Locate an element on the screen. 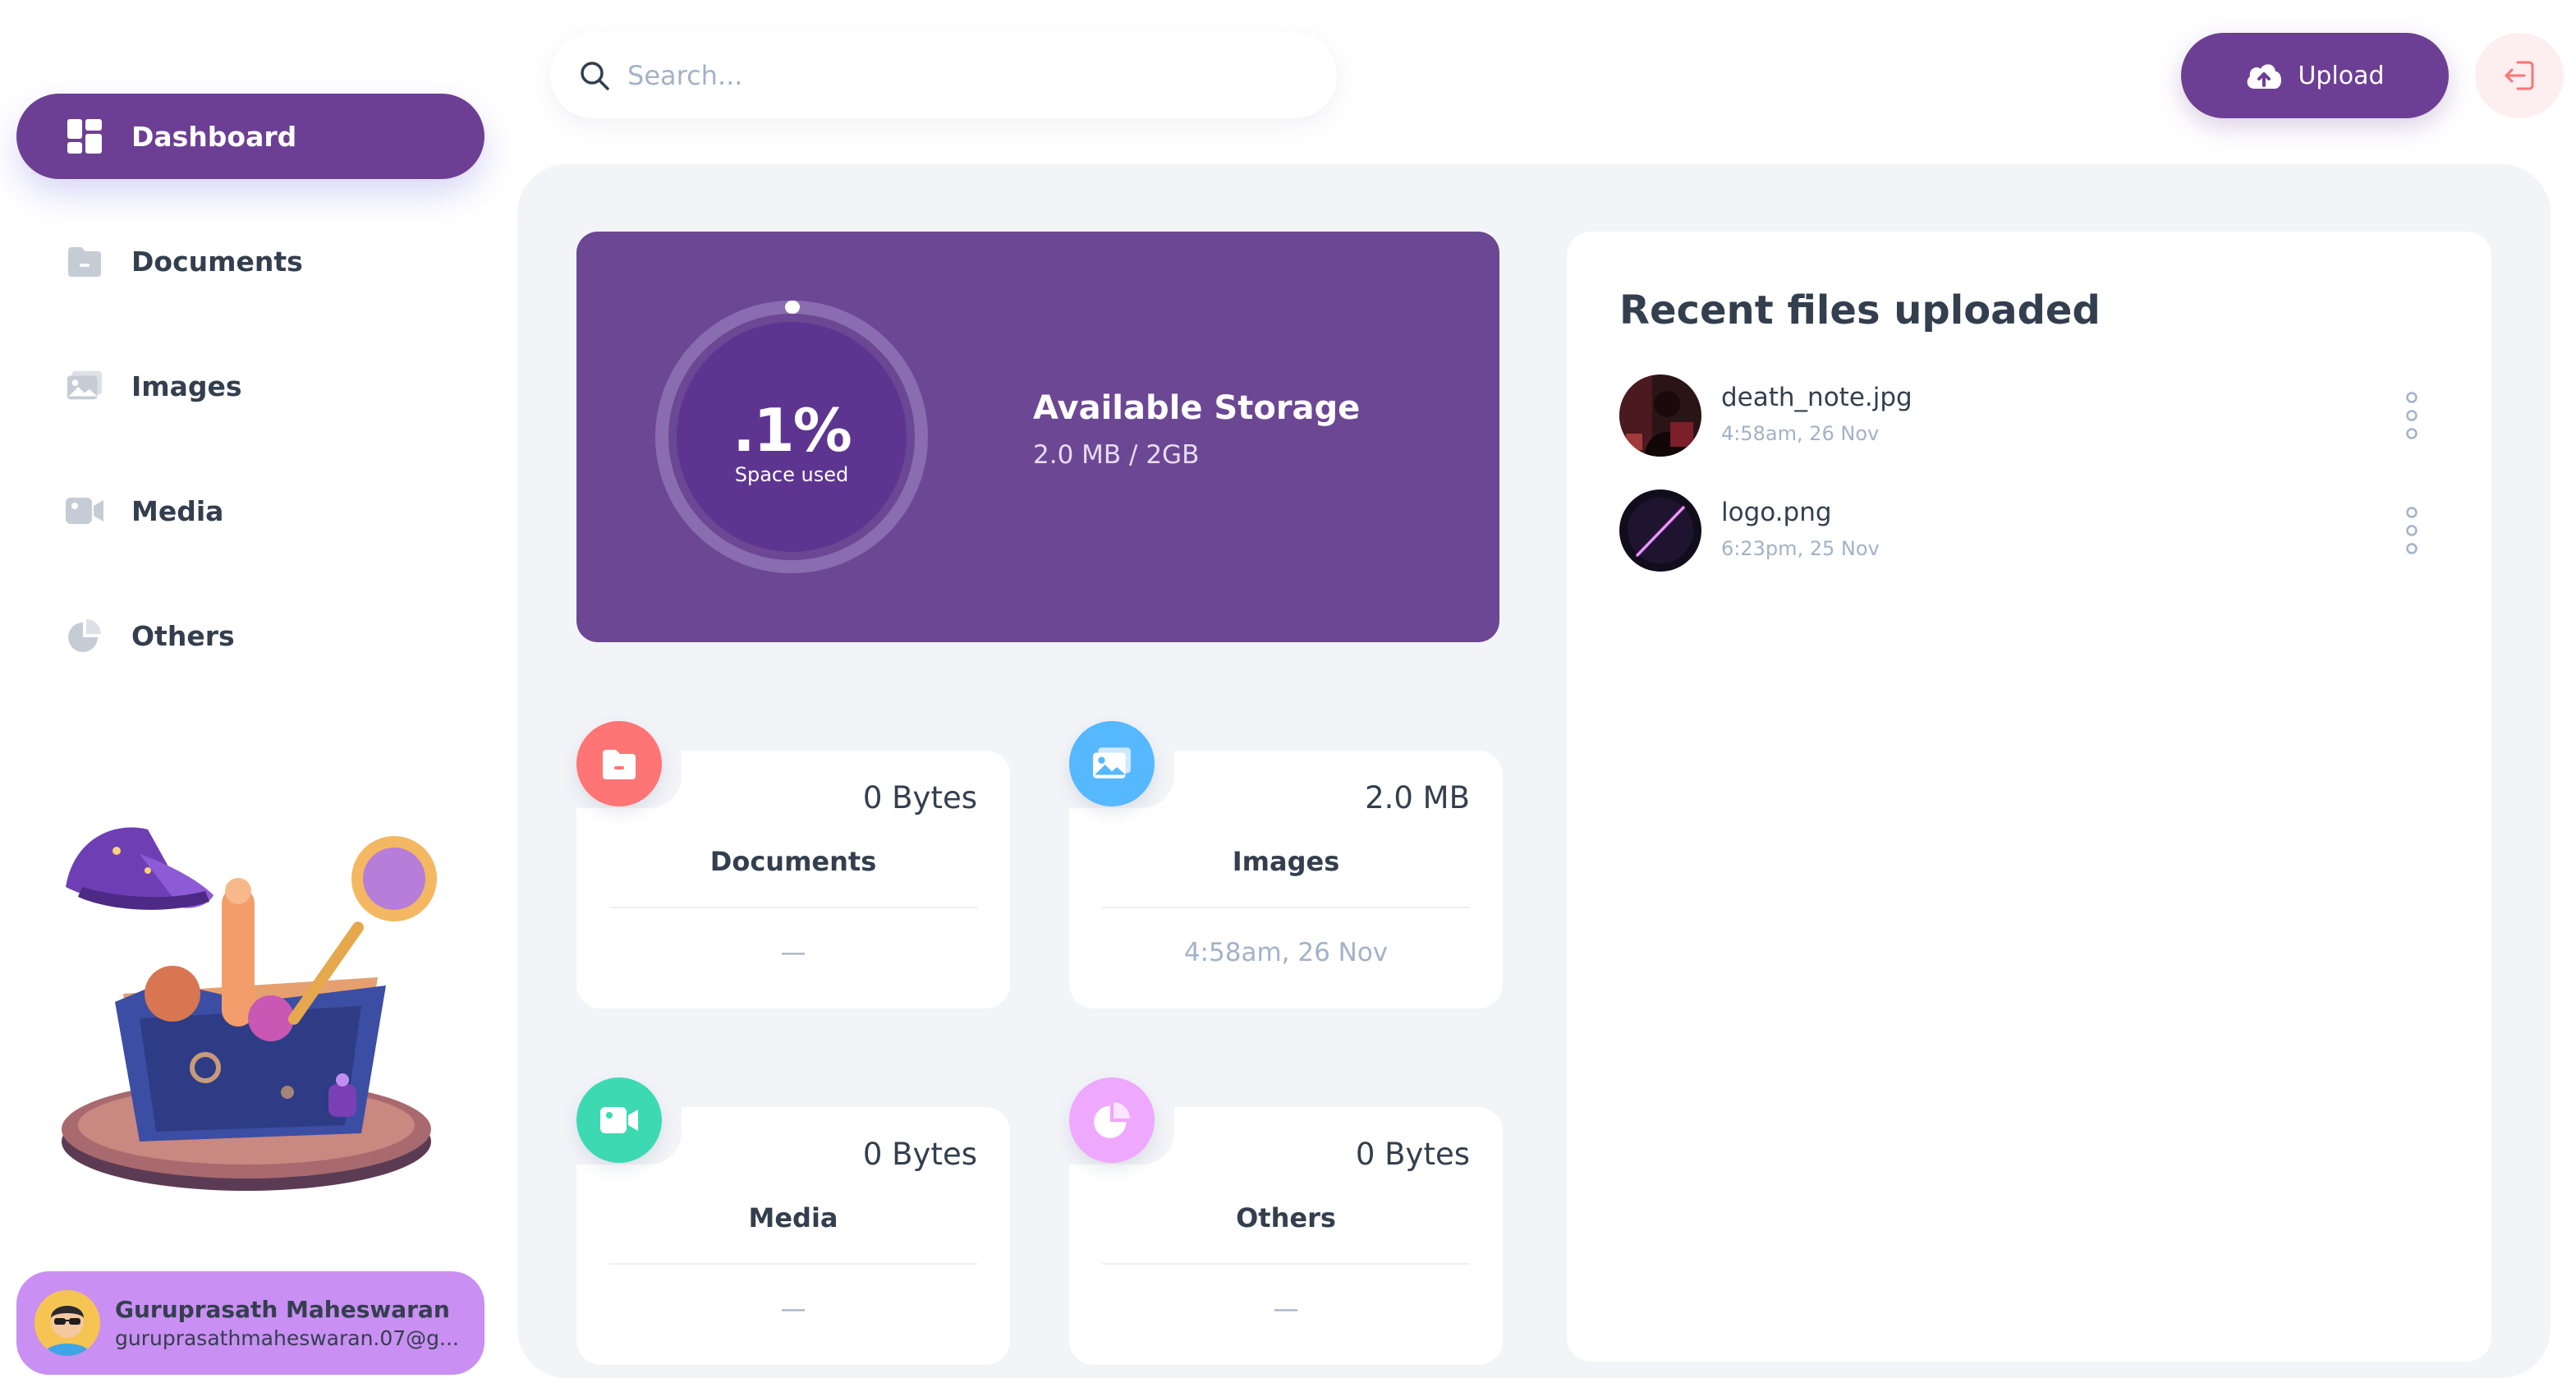 The height and width of the screenshot is (1392, 2576). recent-file-row: death_note.jpg 4:58am, 26 Nov is located at coordinates (2030, 415).